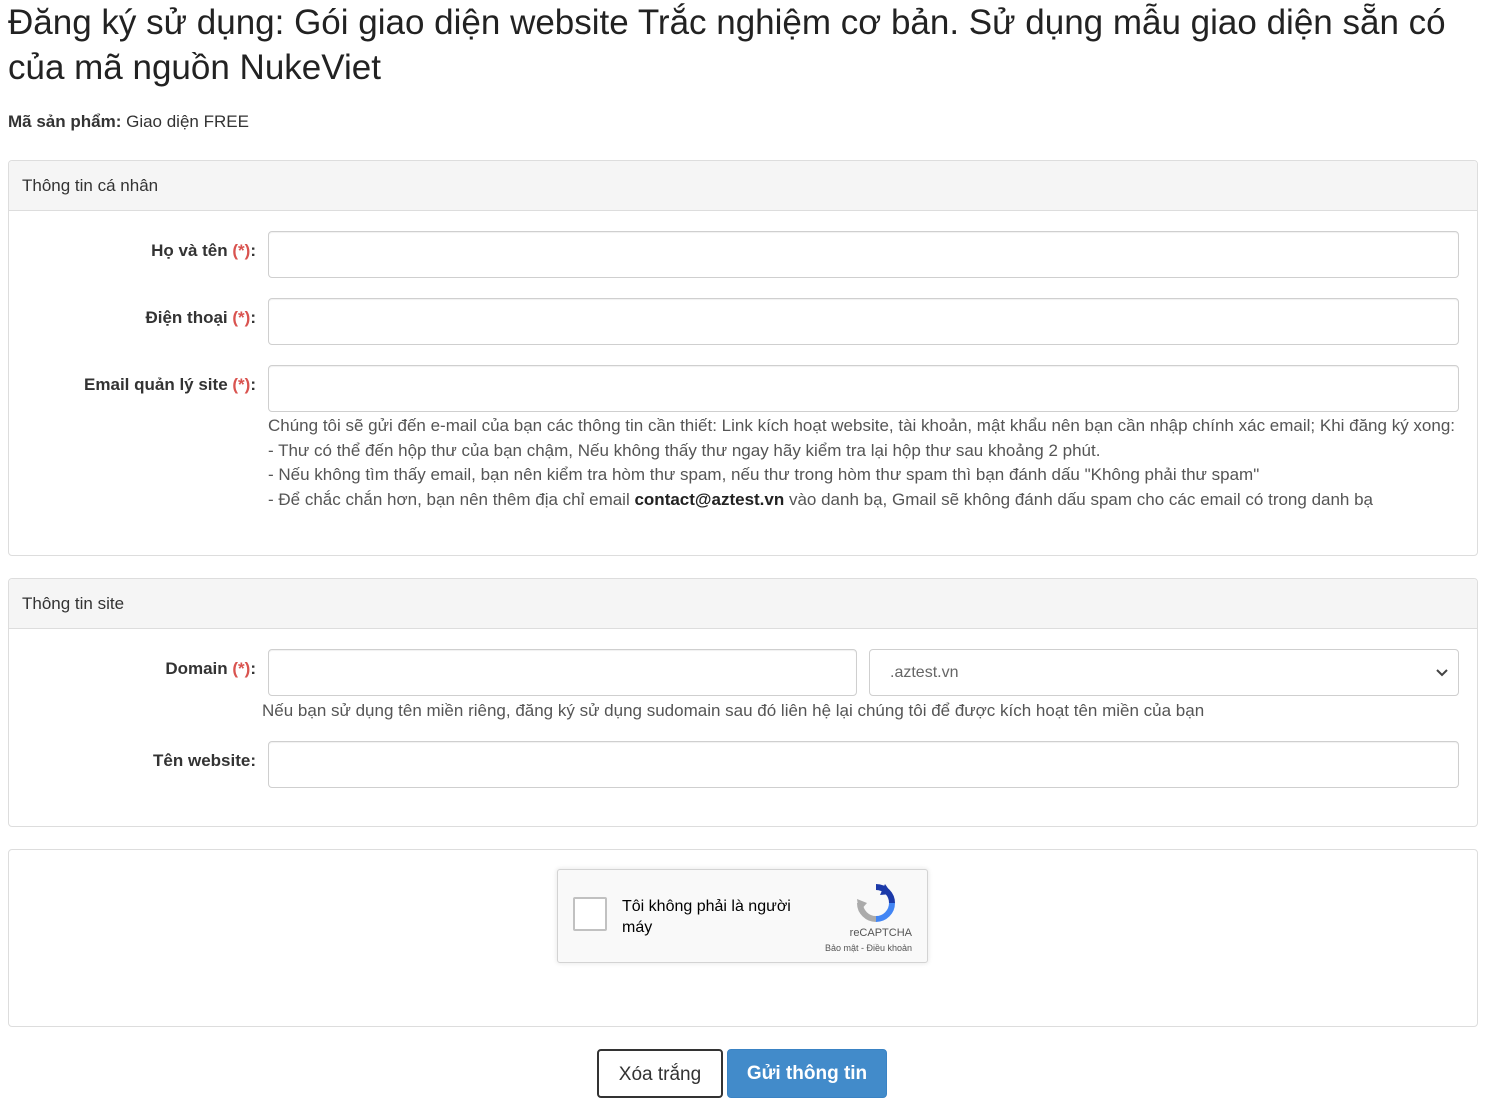  What do you see at coordinates (187, 121) in the screenshot?
I see `product-code-value: Giao diện FREE` at bounding box center [187, 121].